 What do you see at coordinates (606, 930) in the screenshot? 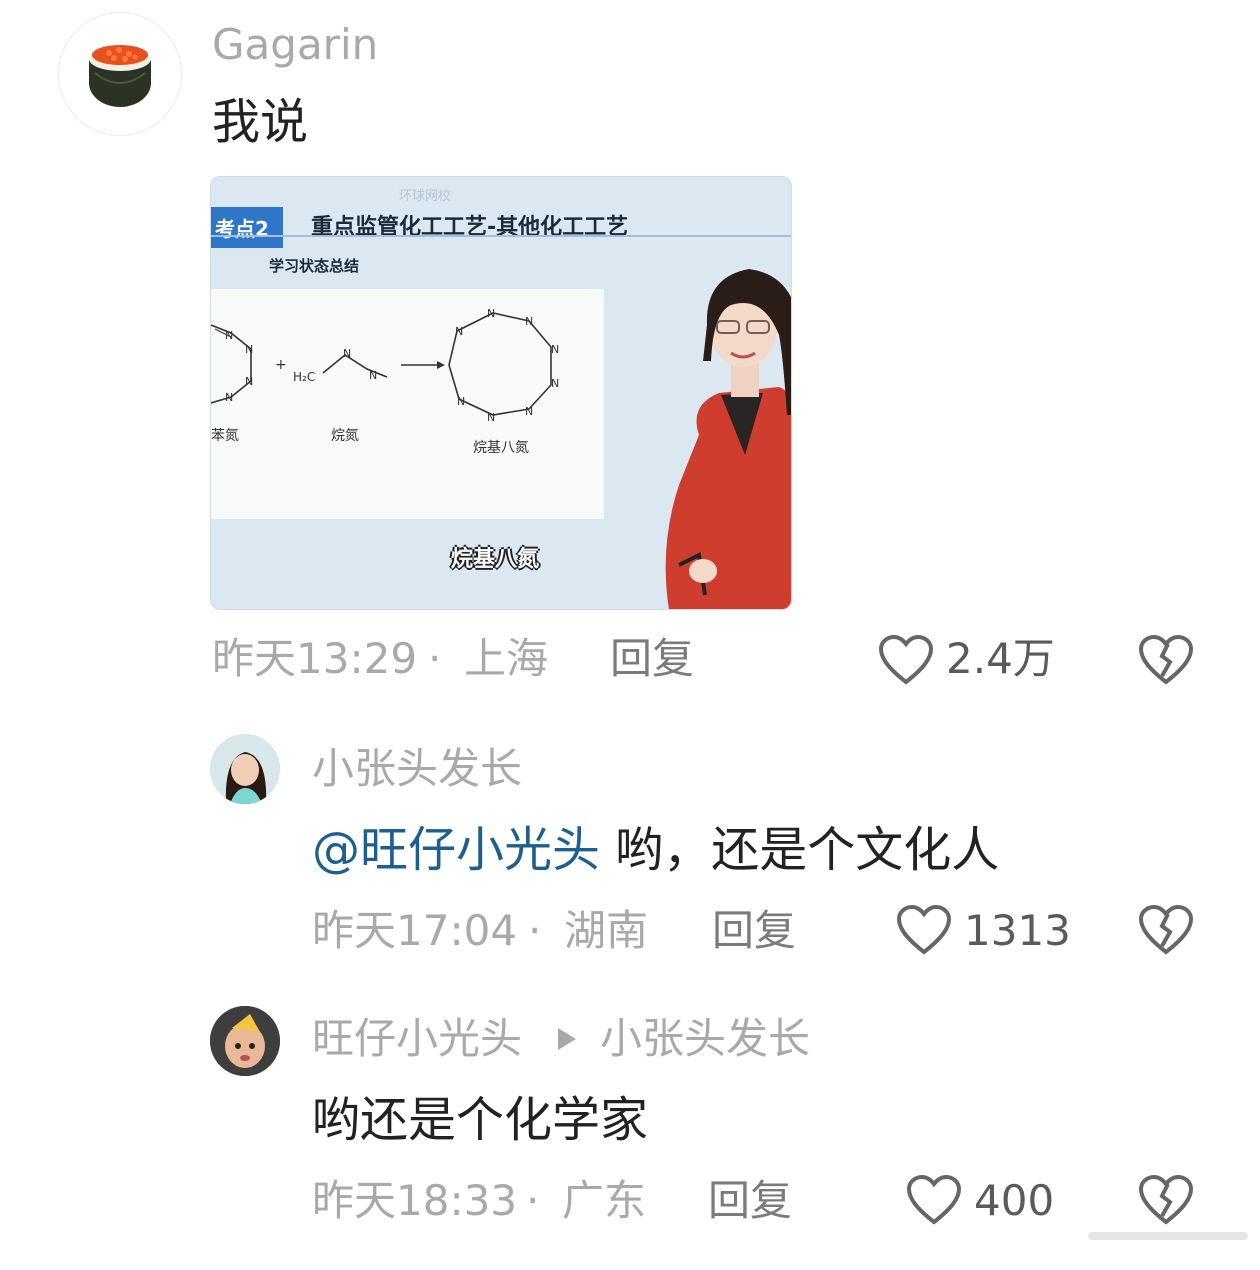
I see `comment-location: 湖南` at bounding box center [606, 930].